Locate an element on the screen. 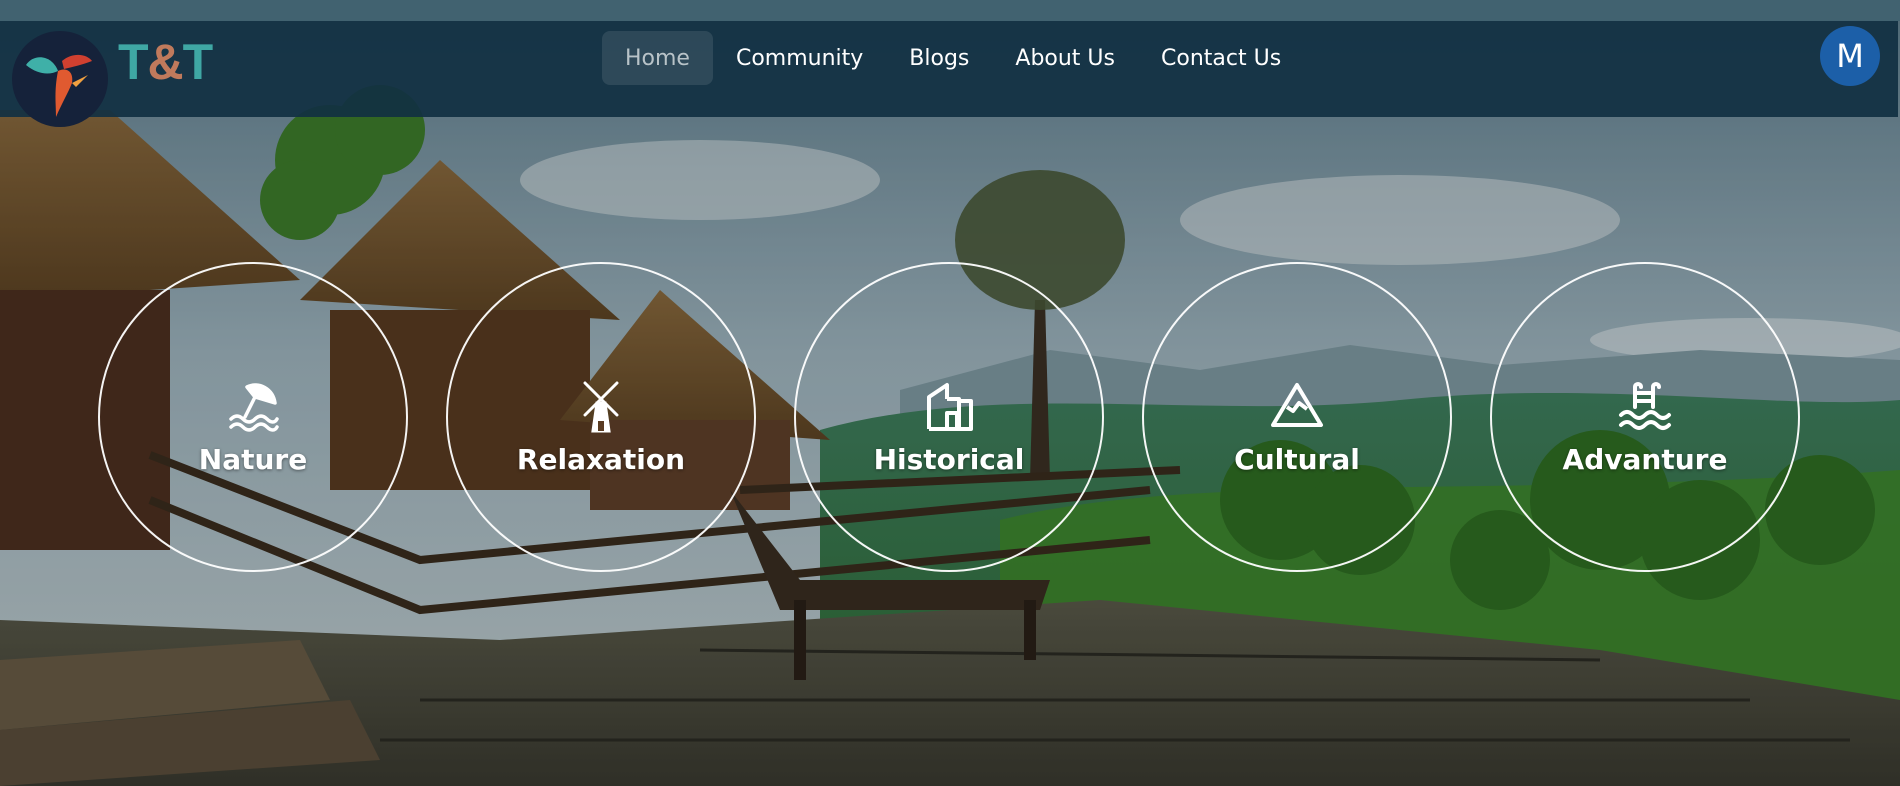 The height and width of the screenshot is (786, 1900). beach-umbrella-icon is located at coordinates (253, 405).